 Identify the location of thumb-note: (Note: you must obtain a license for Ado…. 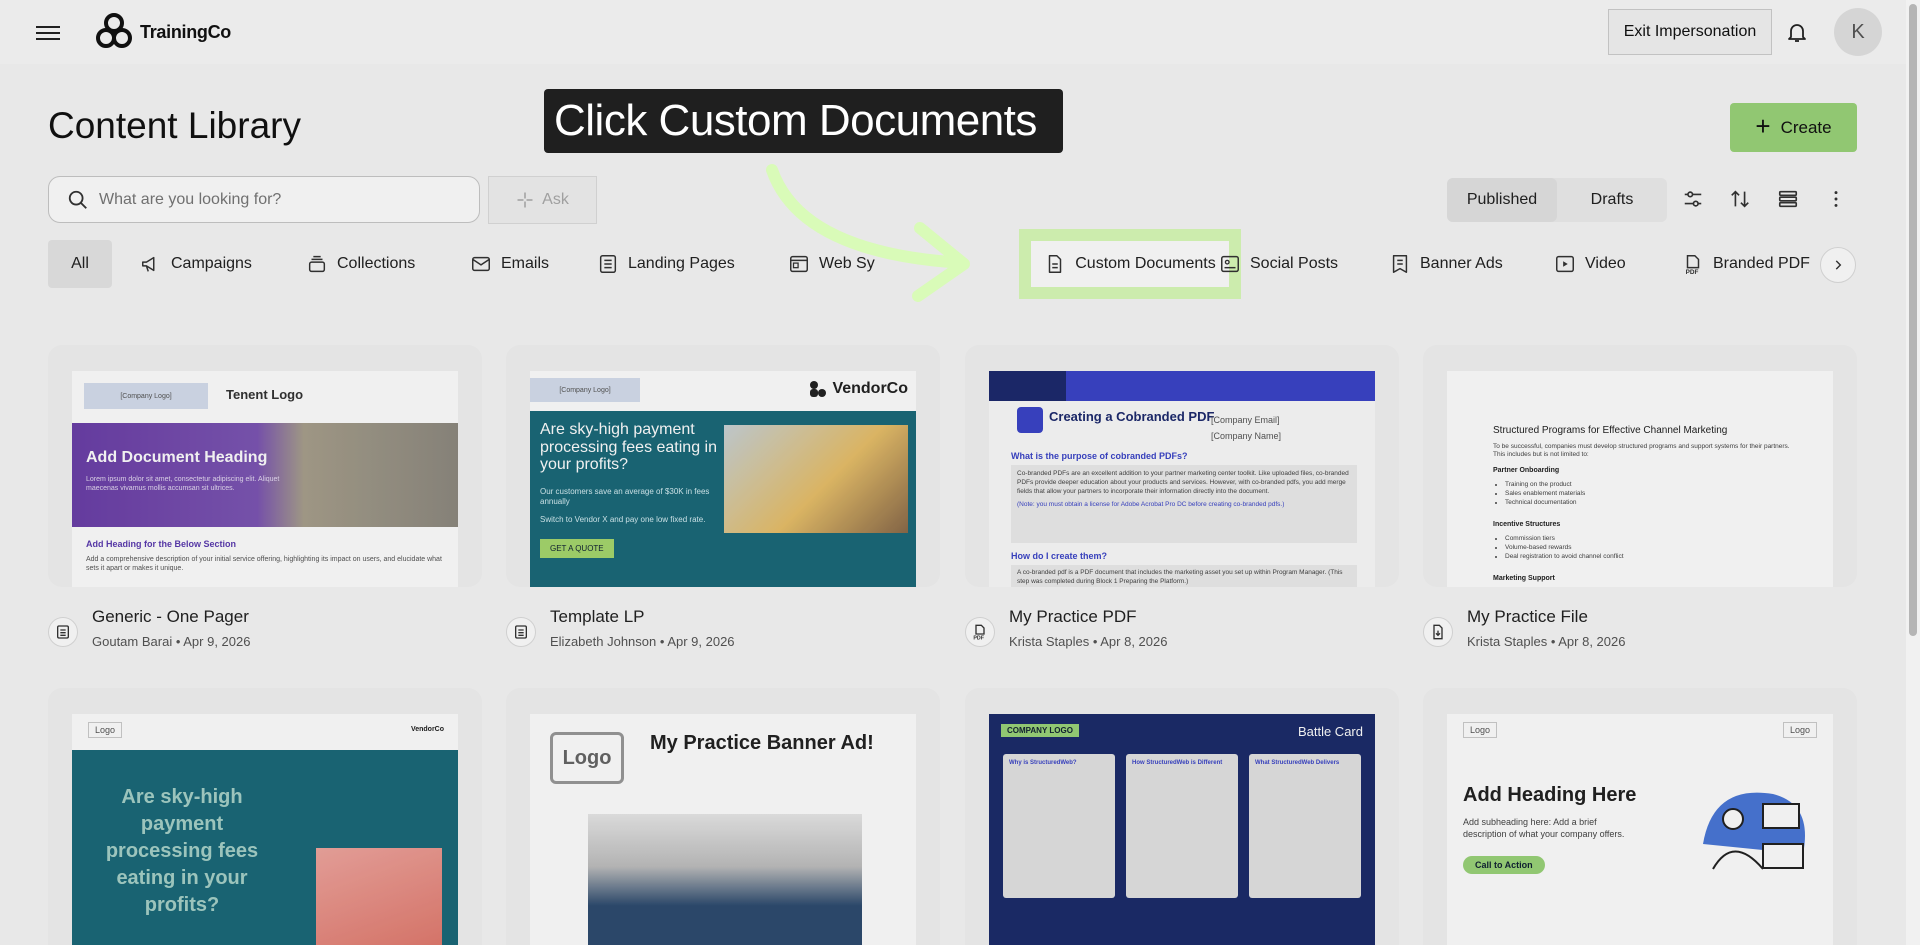
(1151, 505).